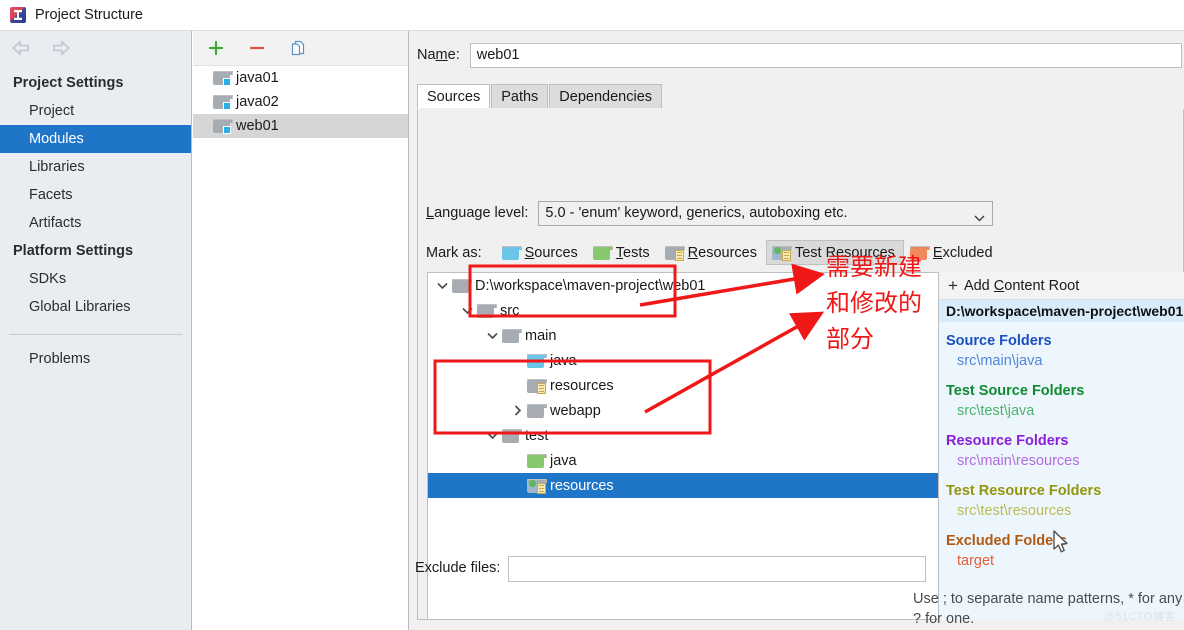 The width and height of the screenshot is (1184, 630). Describe the element at coordinates (1061, 347) in the screenshot. I see `source-folders-group: Source Folders src\main\java` at that location.